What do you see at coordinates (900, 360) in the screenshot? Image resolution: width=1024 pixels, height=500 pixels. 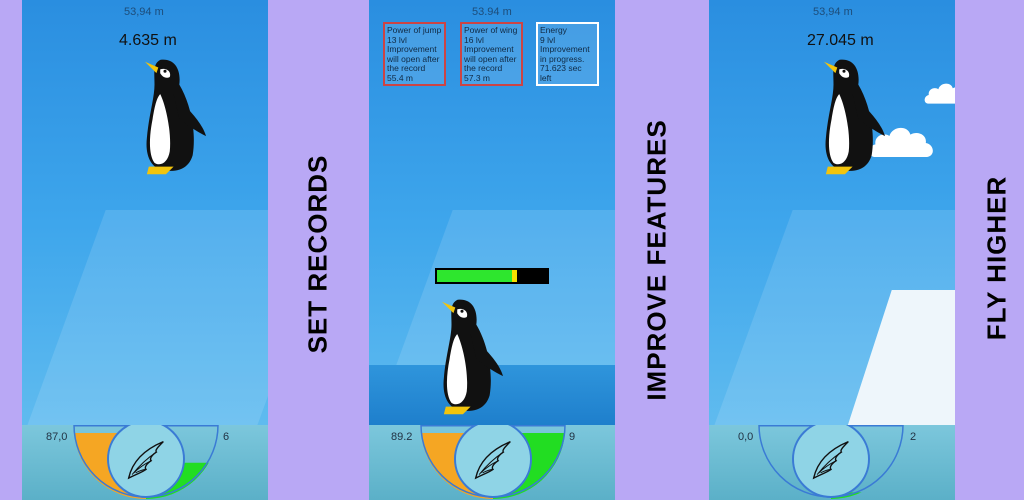 I see `iceberg` at bounding box center [900, 360].